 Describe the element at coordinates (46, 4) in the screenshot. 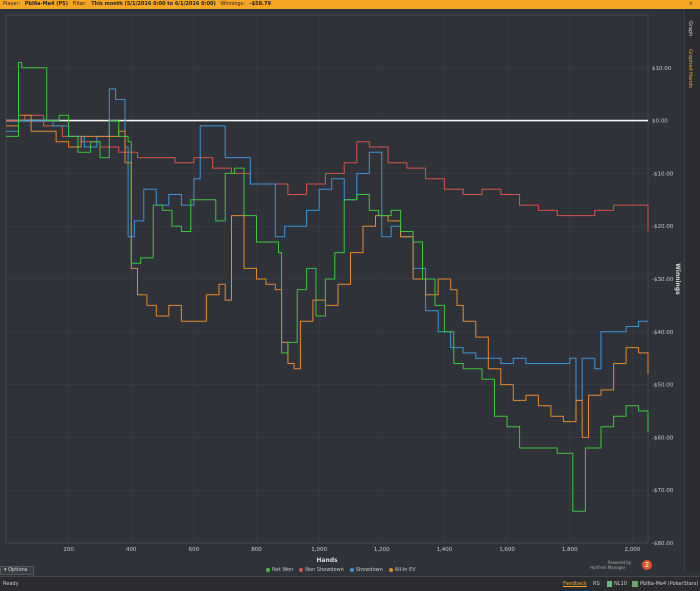

I see `player-value: Pbl6a-Me4 (PS)` at that location.